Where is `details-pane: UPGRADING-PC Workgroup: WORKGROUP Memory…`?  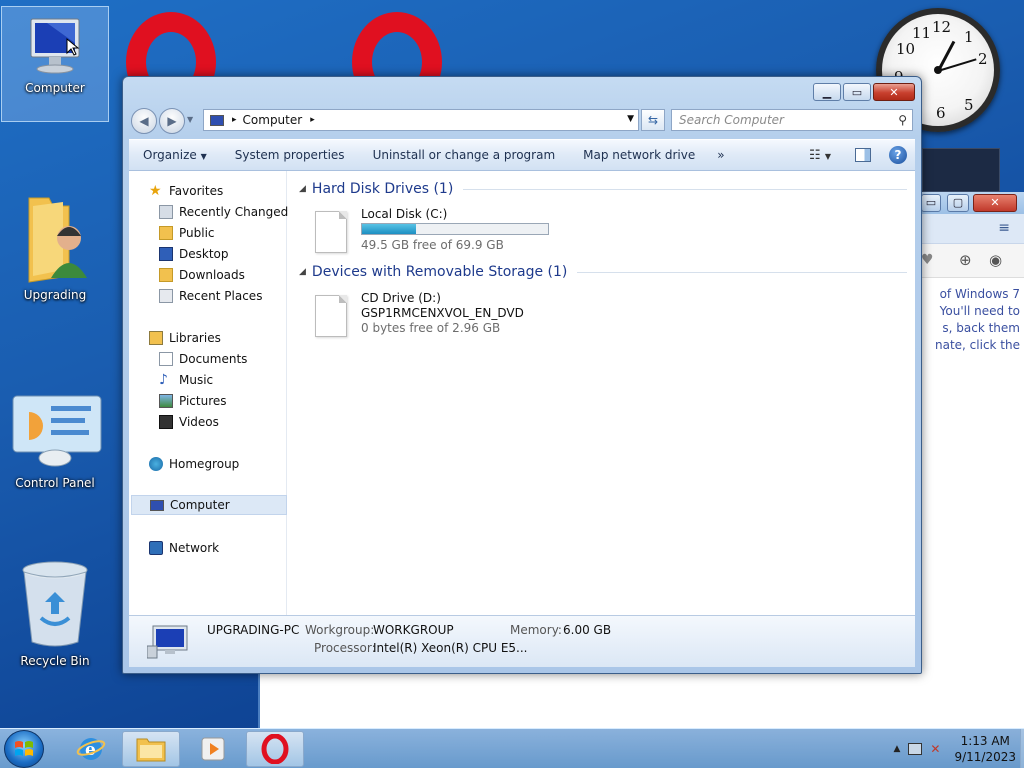
details-pane: UPGRADING-PC Workgroup: WORKGROUP Memory… is located at coordinates (522, 641).